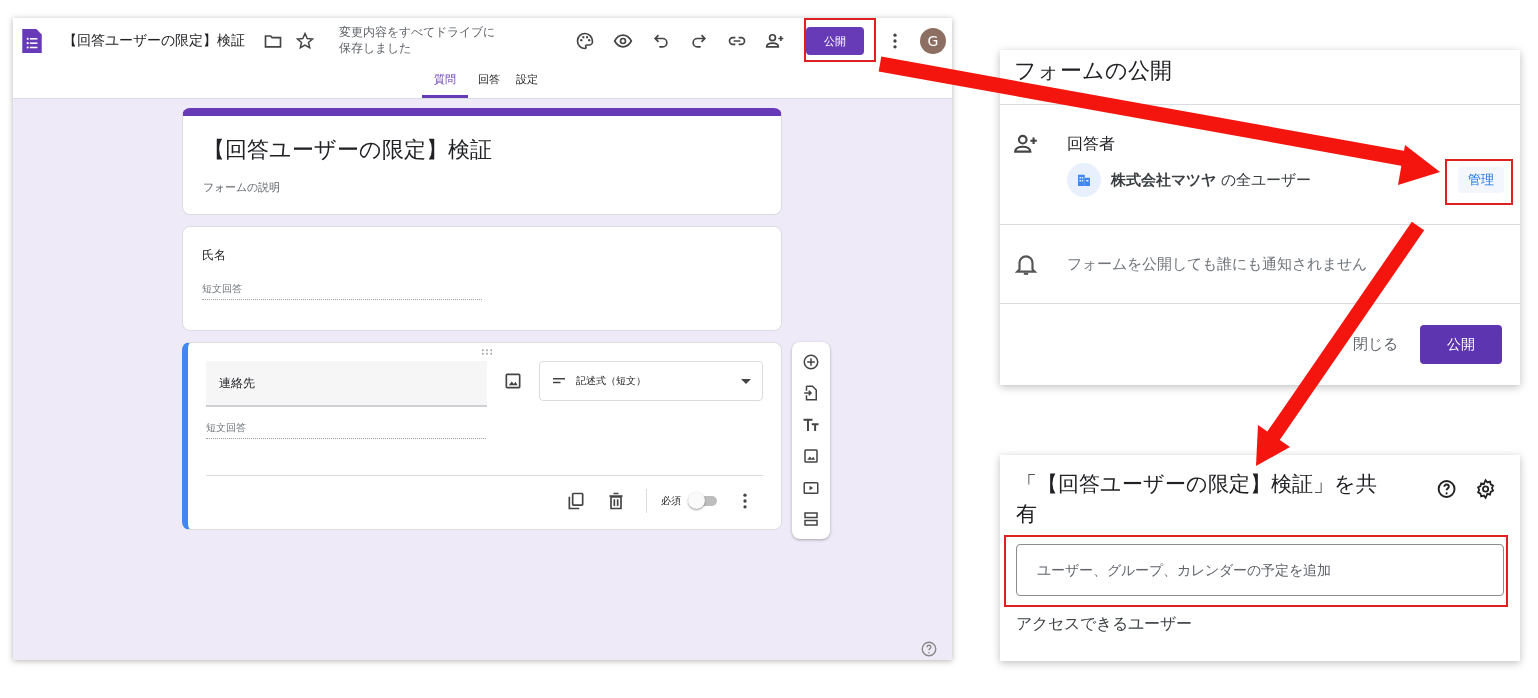 This screenshot has width=1538, height=698. I want to click on section-icon, so click(810, 519).